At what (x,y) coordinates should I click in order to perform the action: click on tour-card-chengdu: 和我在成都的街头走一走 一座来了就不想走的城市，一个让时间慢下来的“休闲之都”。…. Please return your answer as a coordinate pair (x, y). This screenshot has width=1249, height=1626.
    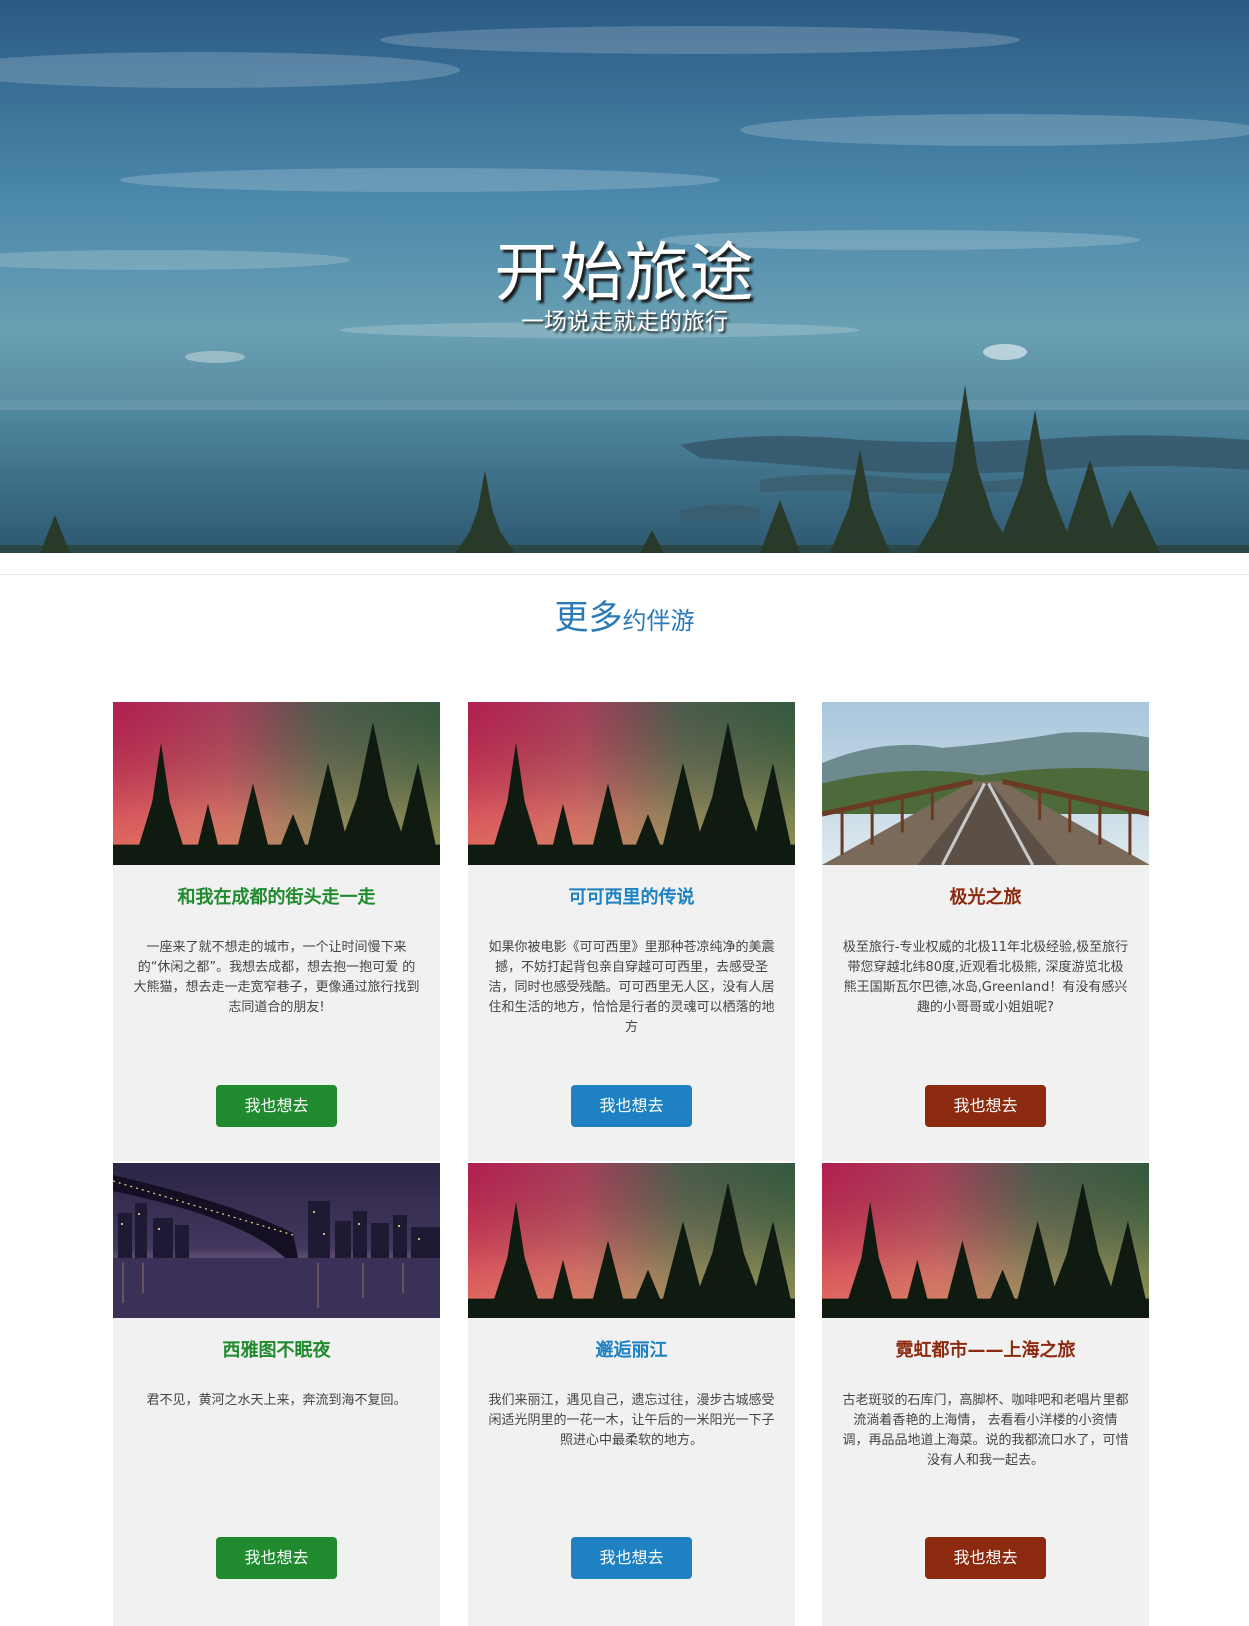
    Looking at the image, I should click on (276, 931).